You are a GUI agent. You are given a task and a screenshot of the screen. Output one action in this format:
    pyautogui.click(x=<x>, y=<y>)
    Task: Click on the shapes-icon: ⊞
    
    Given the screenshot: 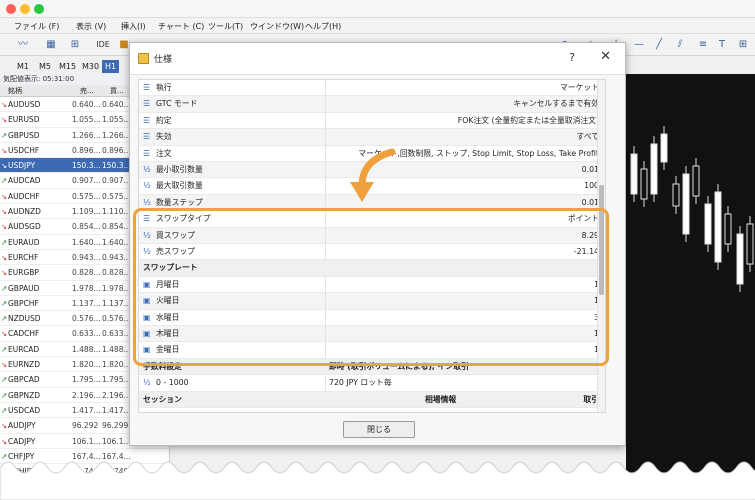 What is the action you would take?
    pyautogui.click(x=743, y=45)
    